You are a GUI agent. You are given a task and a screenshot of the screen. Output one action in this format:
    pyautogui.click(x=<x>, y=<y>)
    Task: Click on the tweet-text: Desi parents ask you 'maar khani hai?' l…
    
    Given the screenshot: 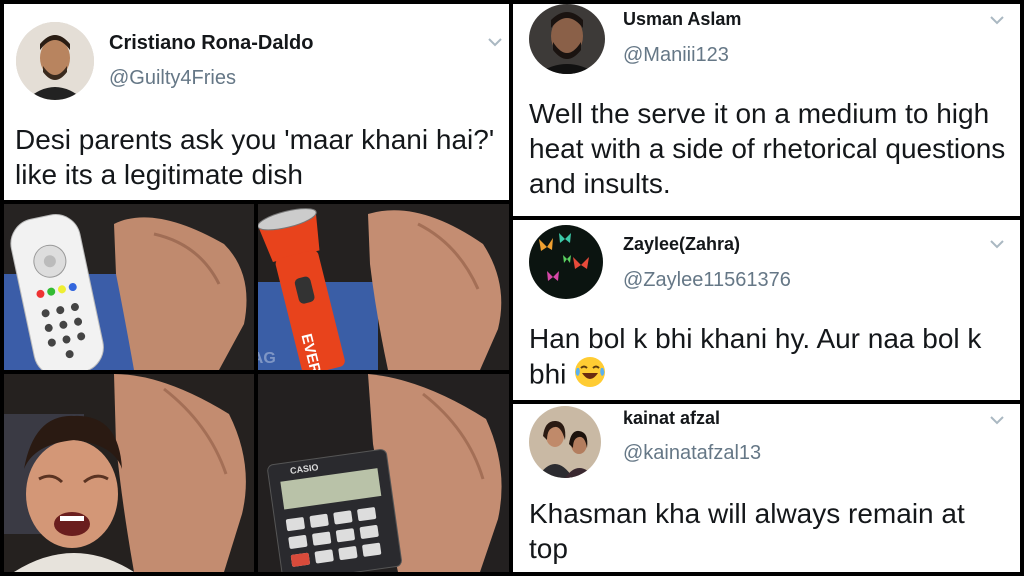 What is the action you would take?
    pyautogui.click(x=255, y=157)
    